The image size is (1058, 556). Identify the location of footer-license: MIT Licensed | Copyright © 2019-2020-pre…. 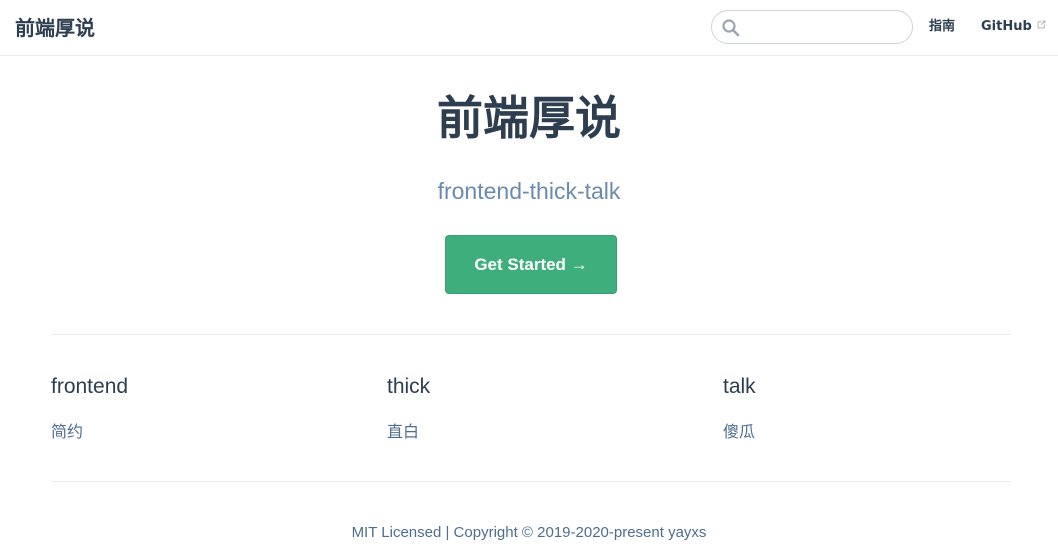
(529, 532).